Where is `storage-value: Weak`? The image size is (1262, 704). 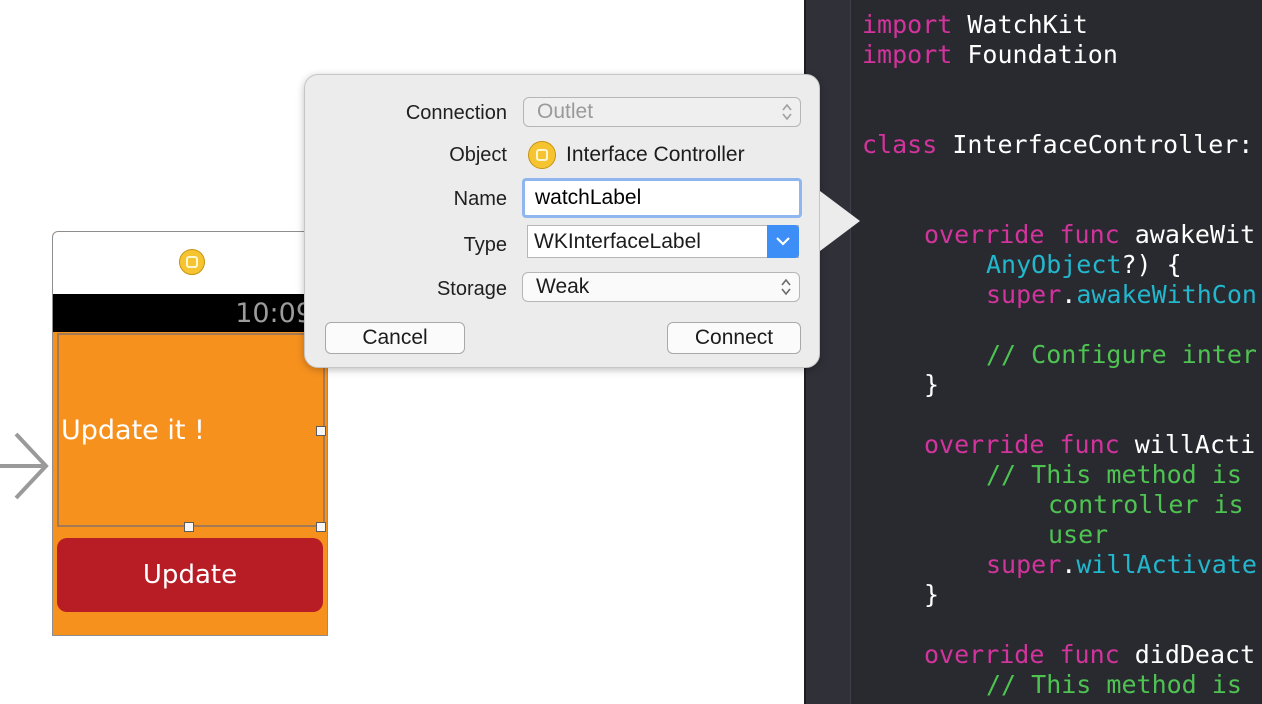
storage-value: Weak is located at coordinates (563, 286).